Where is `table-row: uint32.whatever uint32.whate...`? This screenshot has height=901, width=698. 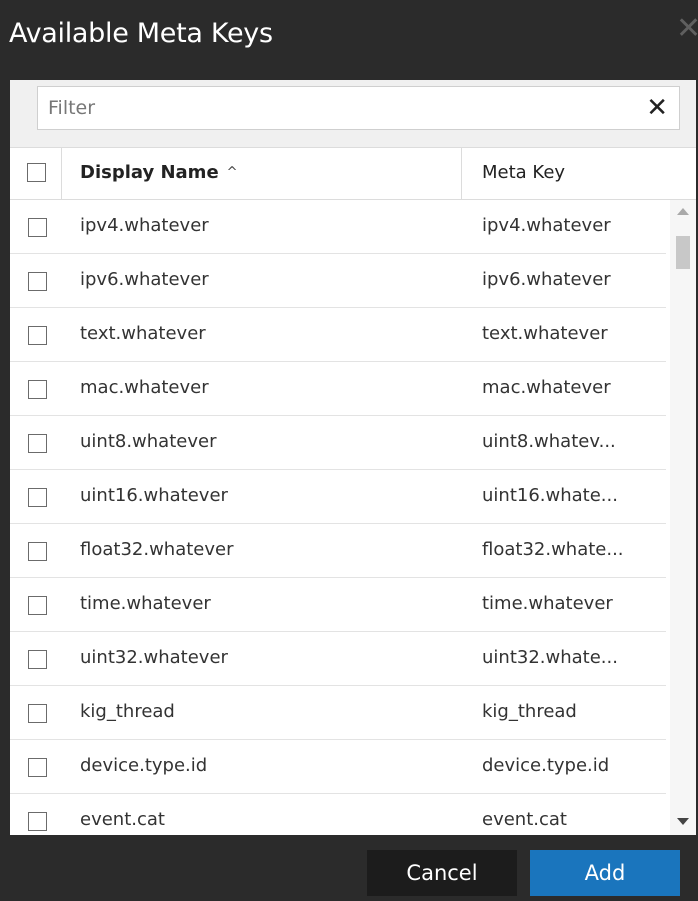
table-row: uint32.whatever uint32.whate... is located at coordinates (338, 659).